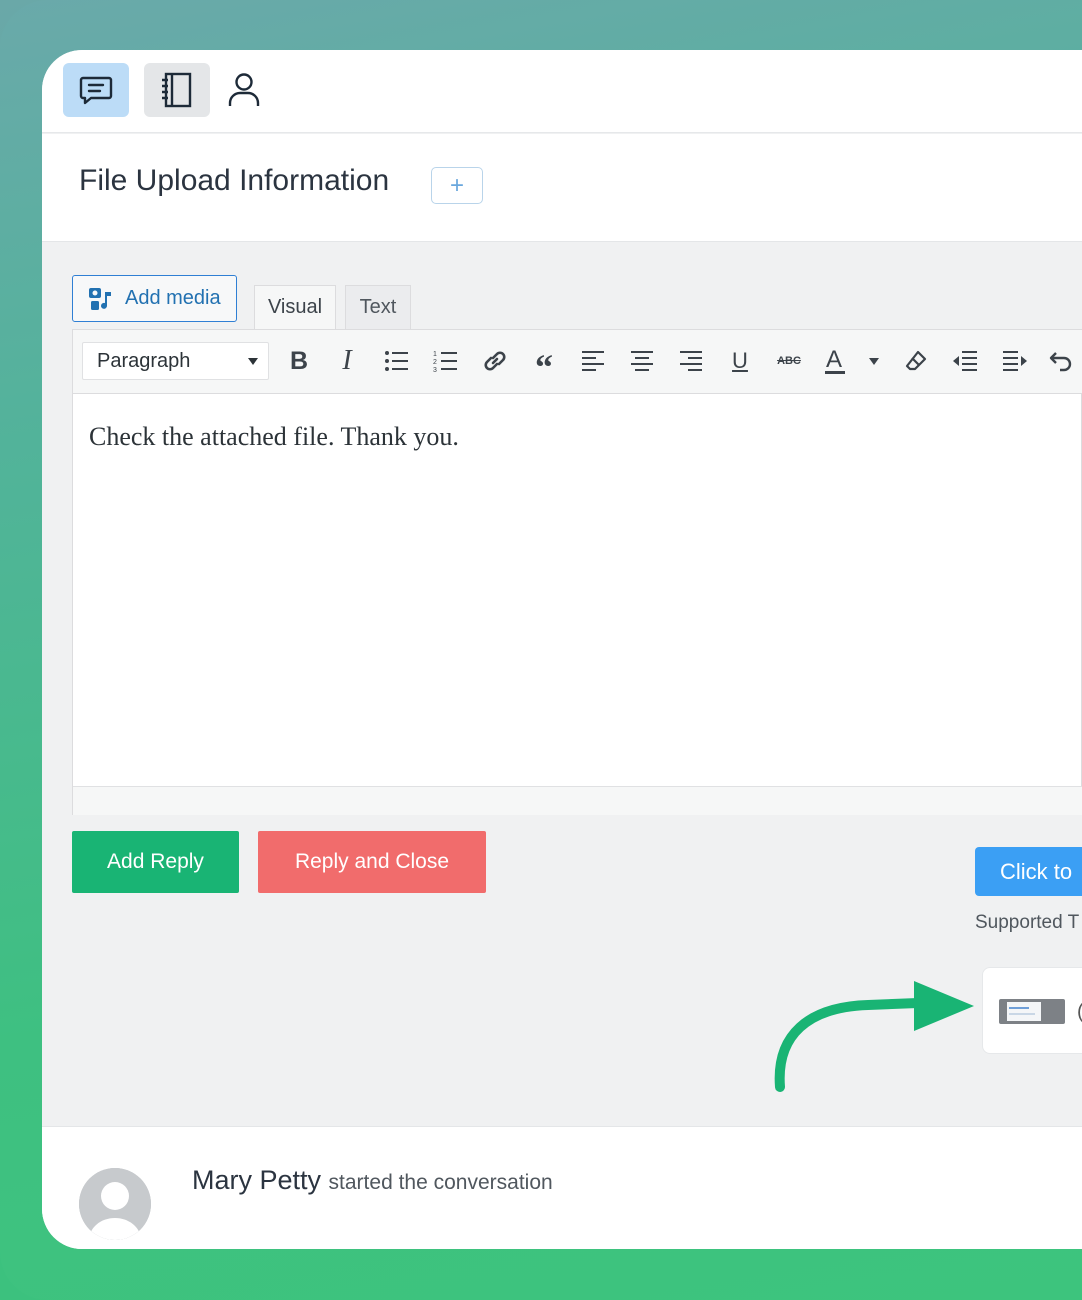  I want to click on format-select: Paragraph, so click(175, 361).